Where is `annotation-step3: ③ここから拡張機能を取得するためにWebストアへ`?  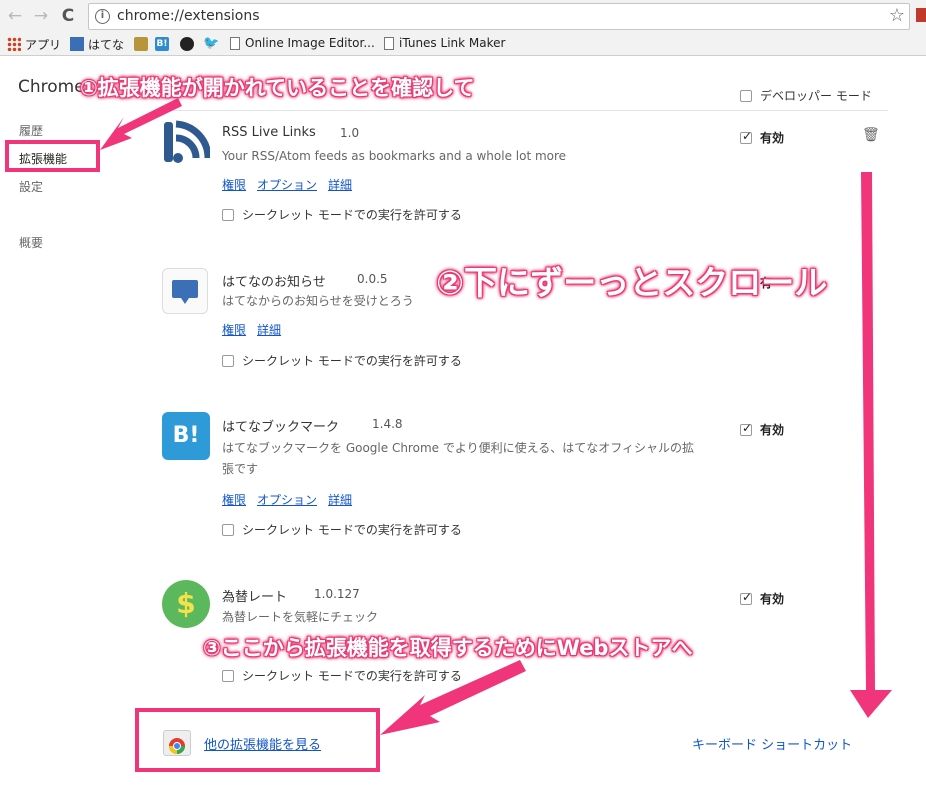 annotation-step3: ③ここから拡張機能を取得するためにWebストアへ is located at coordinates (448, 648).